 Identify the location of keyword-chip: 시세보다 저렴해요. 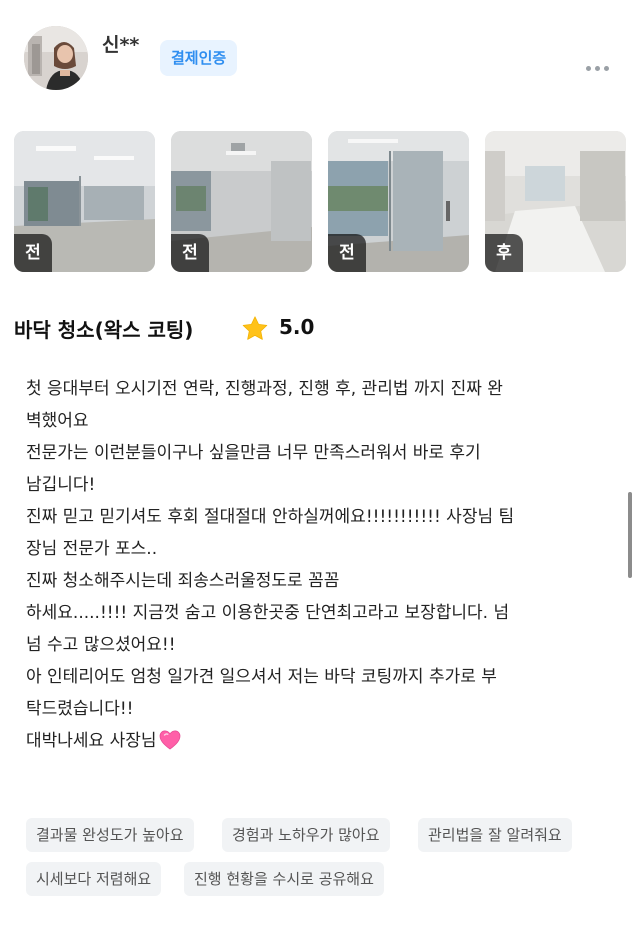
(94, 879).